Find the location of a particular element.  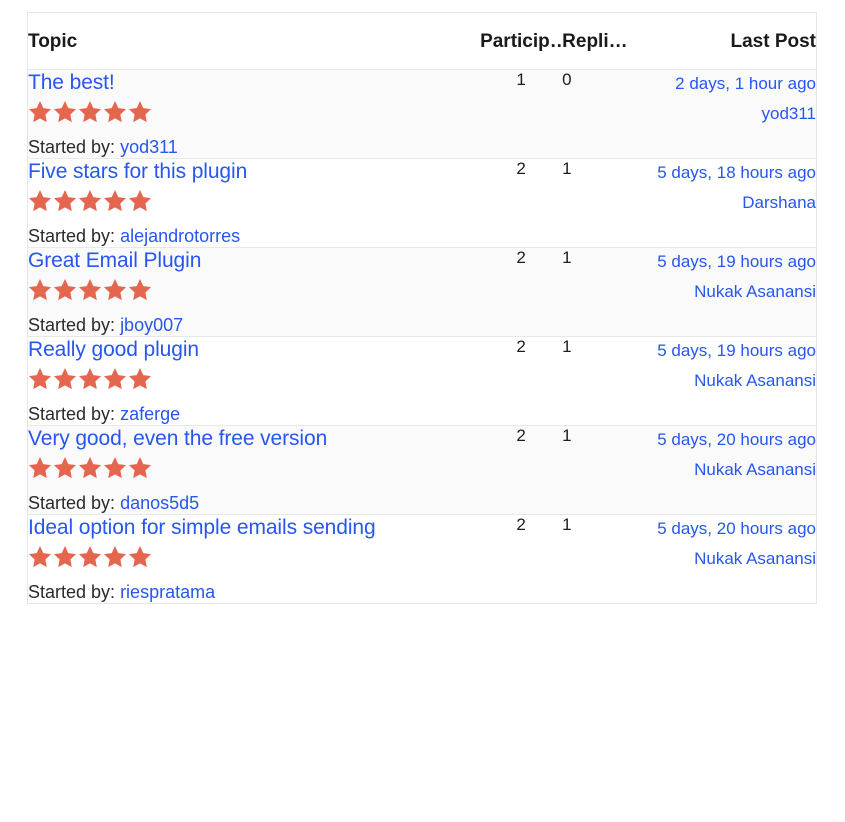

started-by: Started by: riespratama is located at coordinates (254, 592).